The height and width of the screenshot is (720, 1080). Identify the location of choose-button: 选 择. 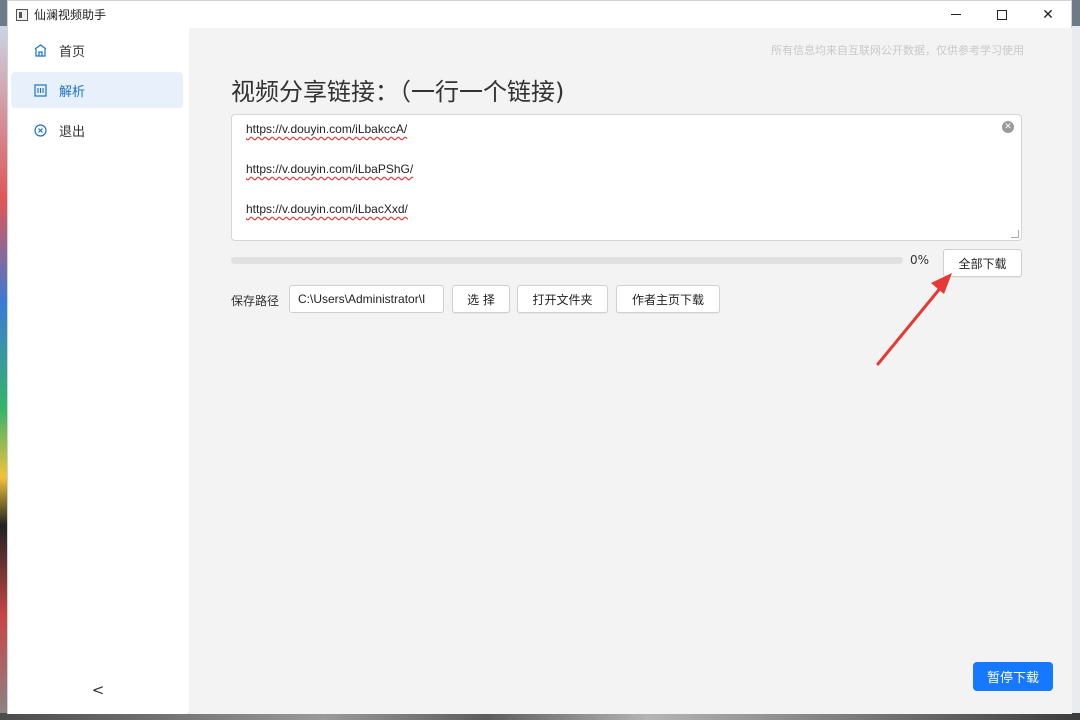
(481, 299).